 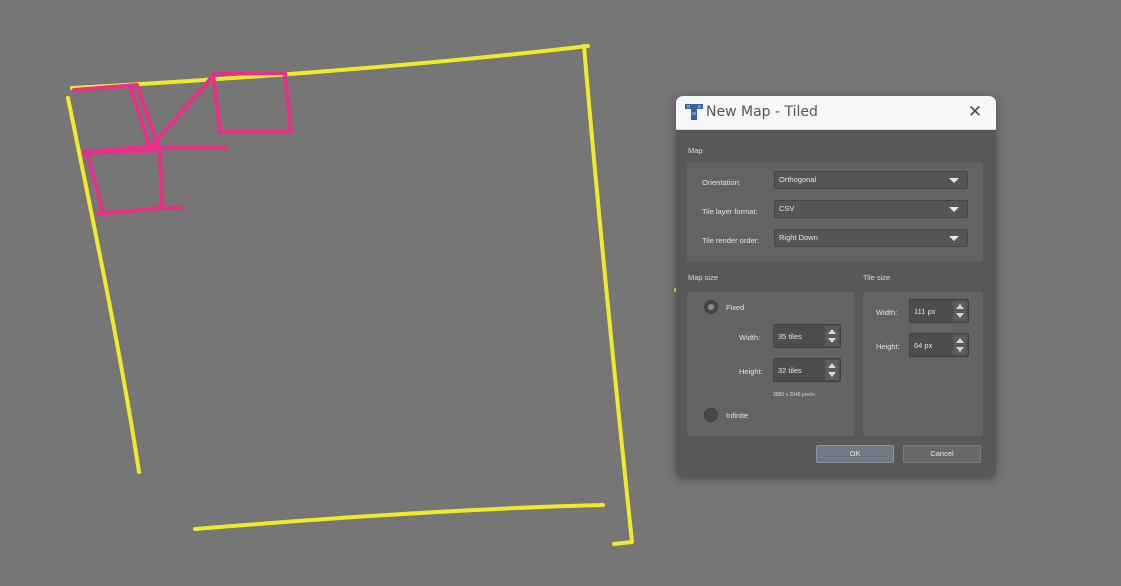 I want to click on cancel-button: Cancel, so click(x=942, y=454).